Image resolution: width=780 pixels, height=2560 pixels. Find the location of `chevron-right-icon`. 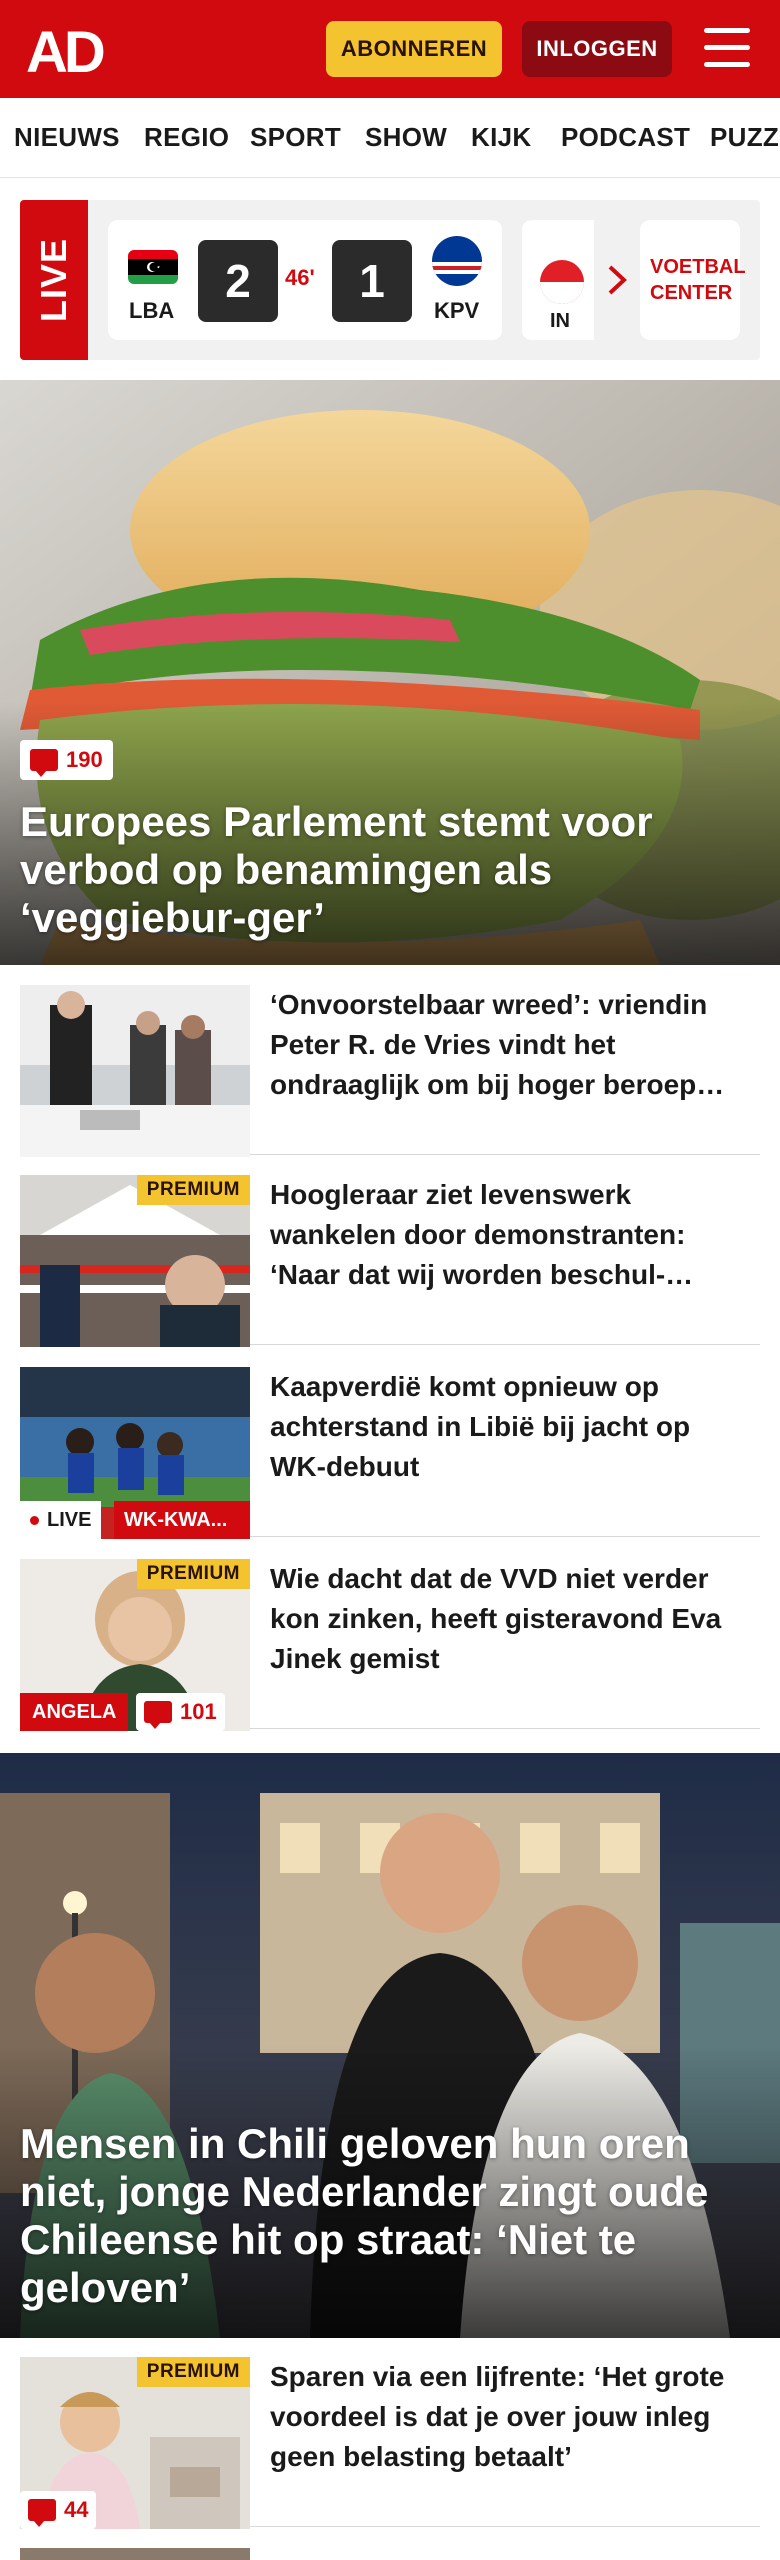

chevron-right-icon is located at coordinates (617, 280).